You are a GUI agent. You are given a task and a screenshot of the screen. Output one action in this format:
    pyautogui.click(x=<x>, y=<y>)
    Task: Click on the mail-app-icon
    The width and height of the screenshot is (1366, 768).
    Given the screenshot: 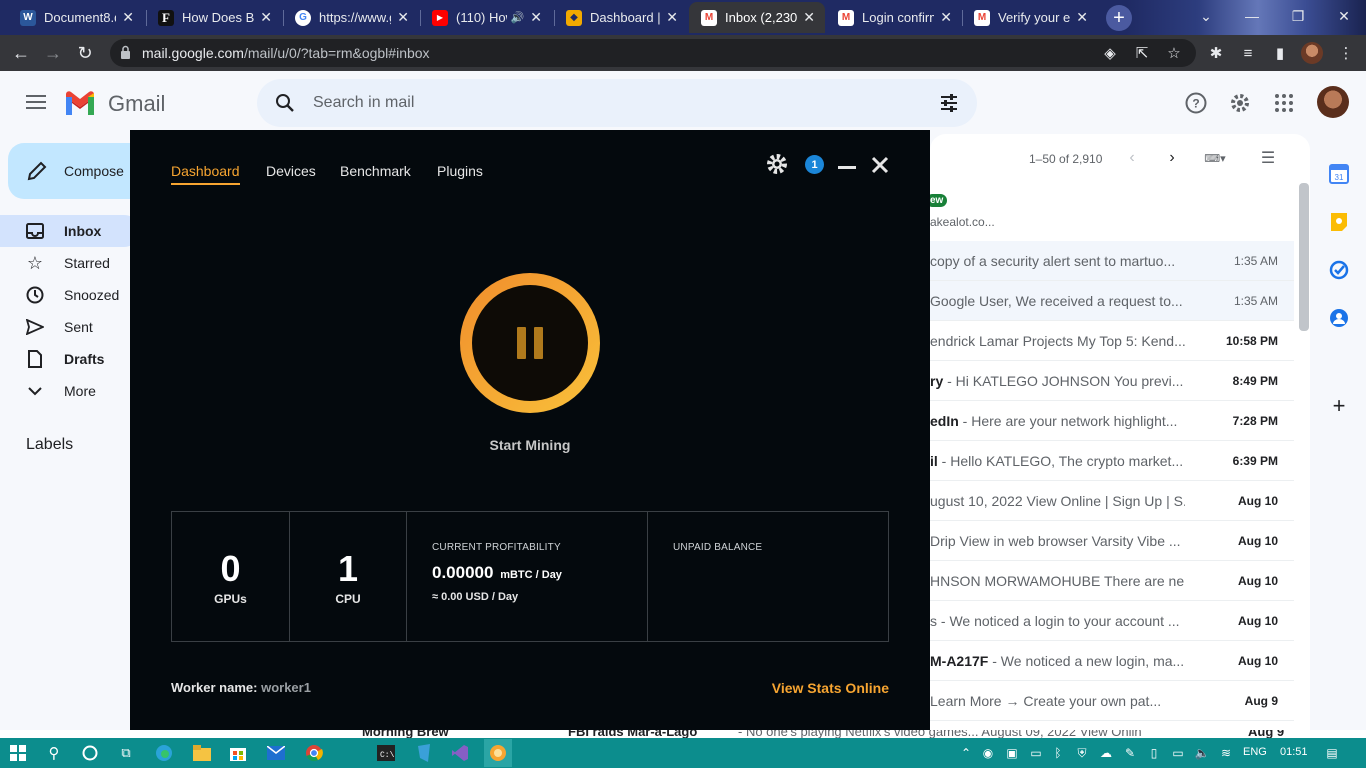 What is the action you would take?
    pyautogui.click(x=276, y=753)
    